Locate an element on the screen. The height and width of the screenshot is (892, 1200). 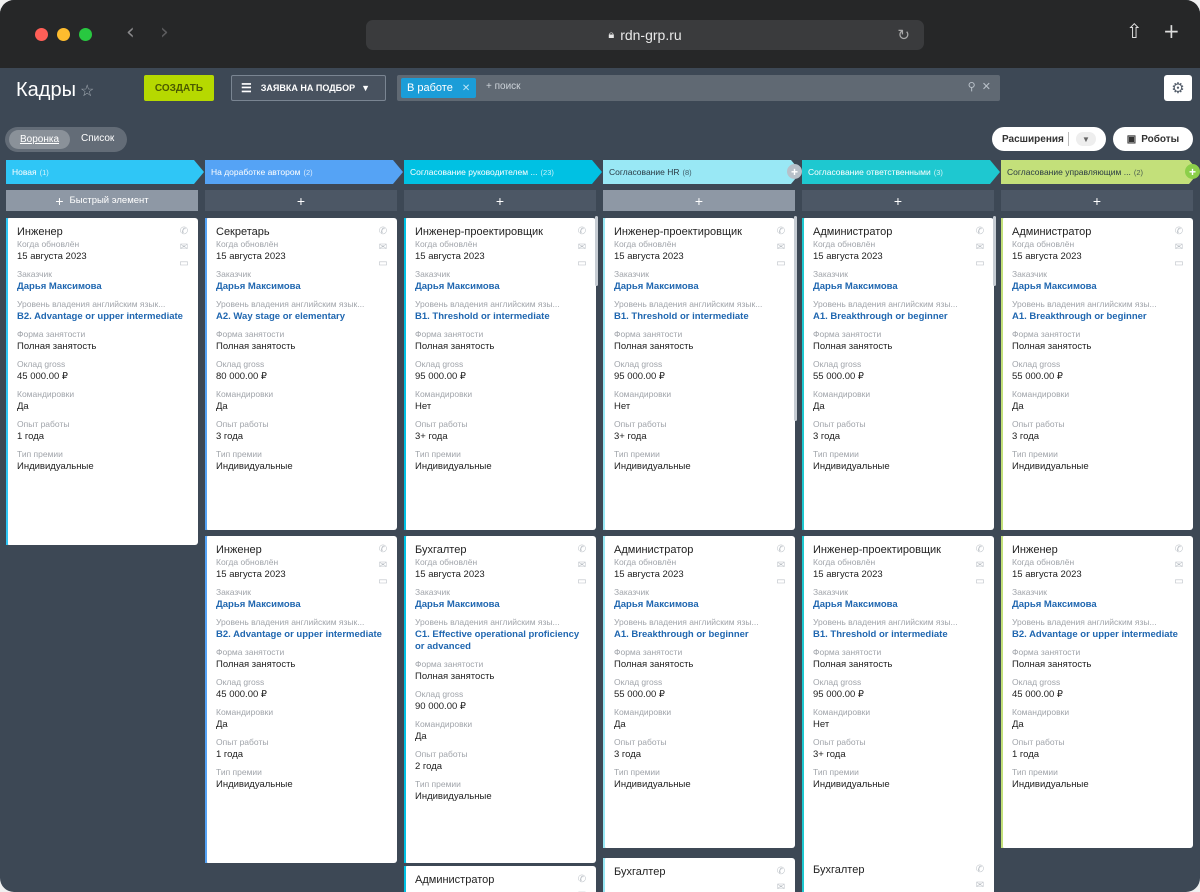
stage-header: Согласование HR (8) is located at coordinates (702, 172).